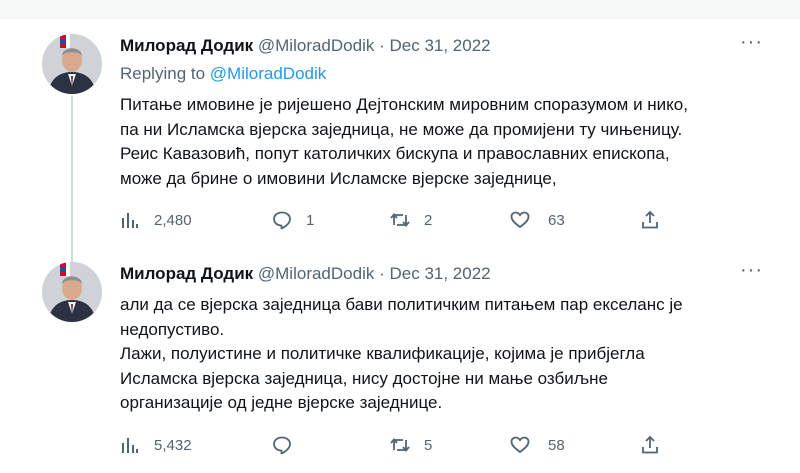  What do you see at coordinates (163, 73) in the screenshot?
I see `replying-to-label: Replying to` at bounding box center [163, 73].